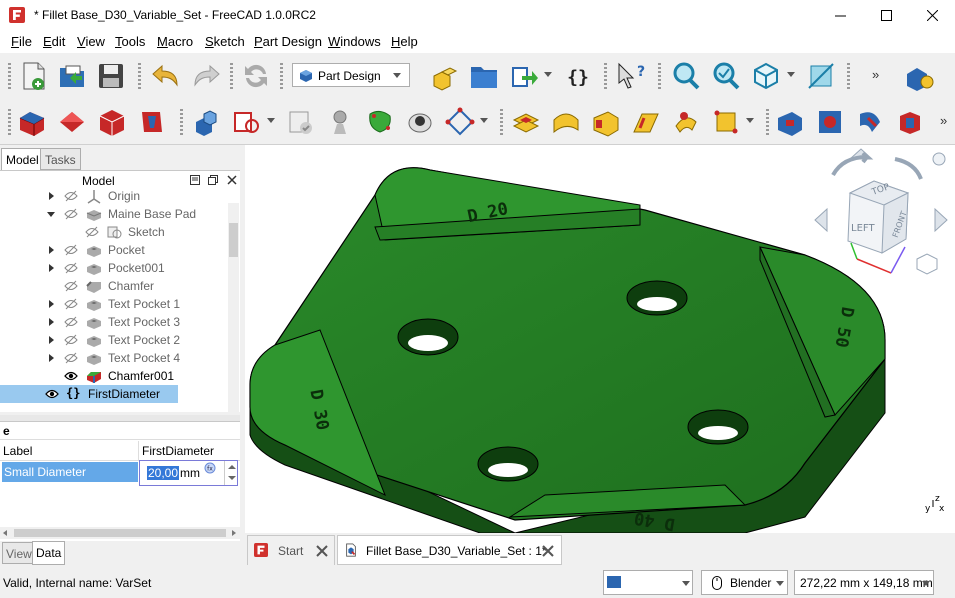 This screenshot has width=955, height=598. I want to click on tab-view: View, so click(19, 553).